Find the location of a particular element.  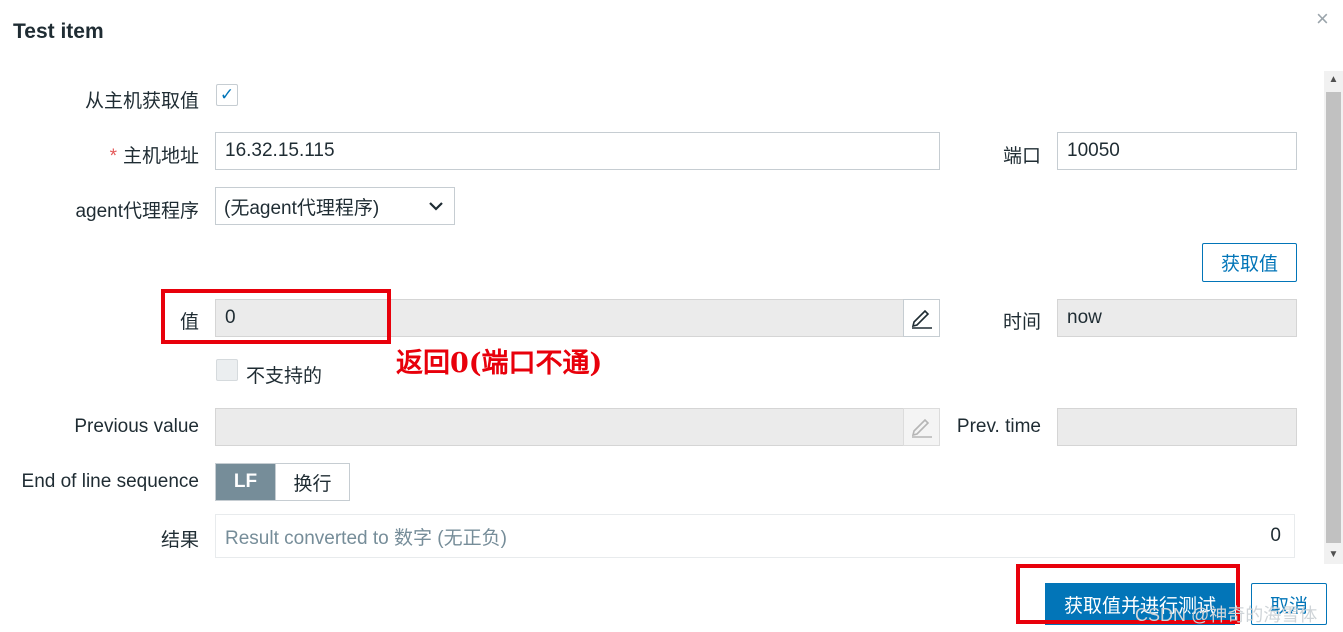

port-label: 端口 is located at coordinates (1021, 156).